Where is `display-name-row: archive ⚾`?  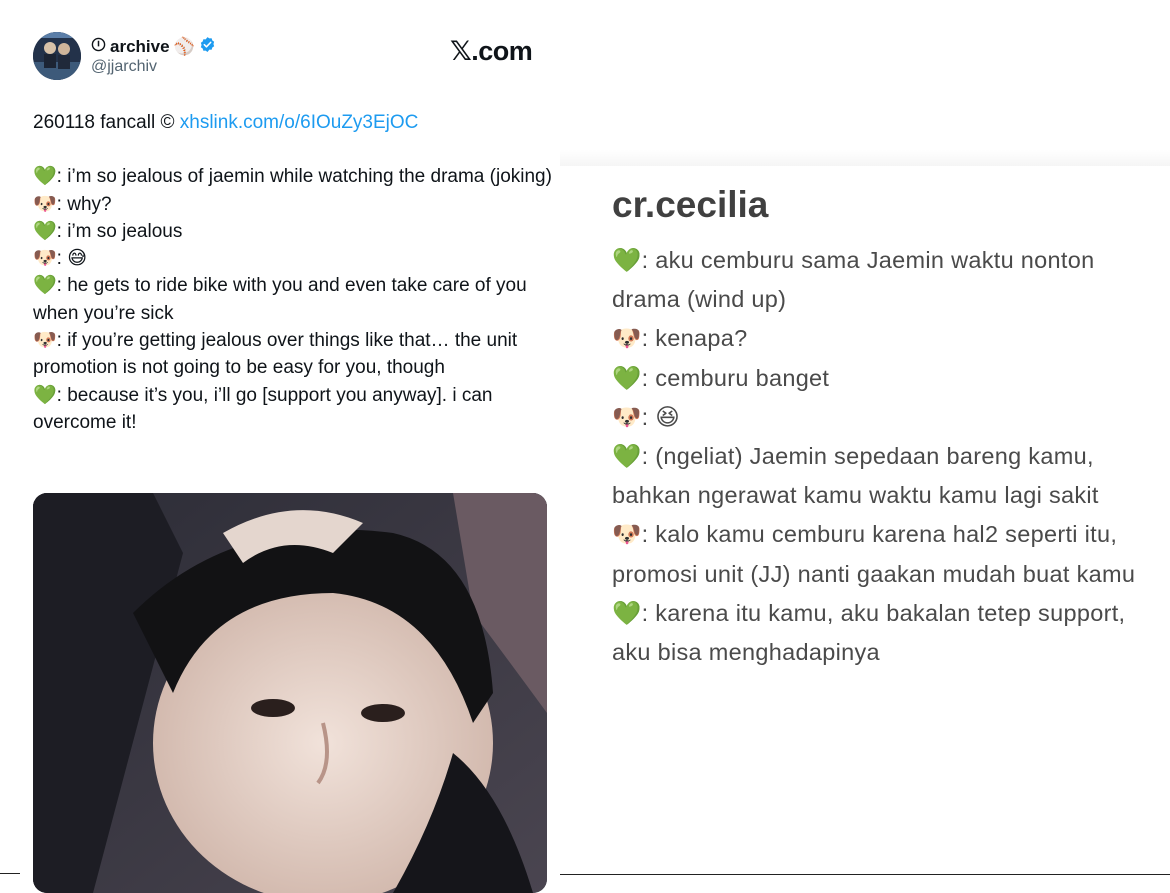 display-name-row: archive ⚾ is located at coordinates (153, 47).